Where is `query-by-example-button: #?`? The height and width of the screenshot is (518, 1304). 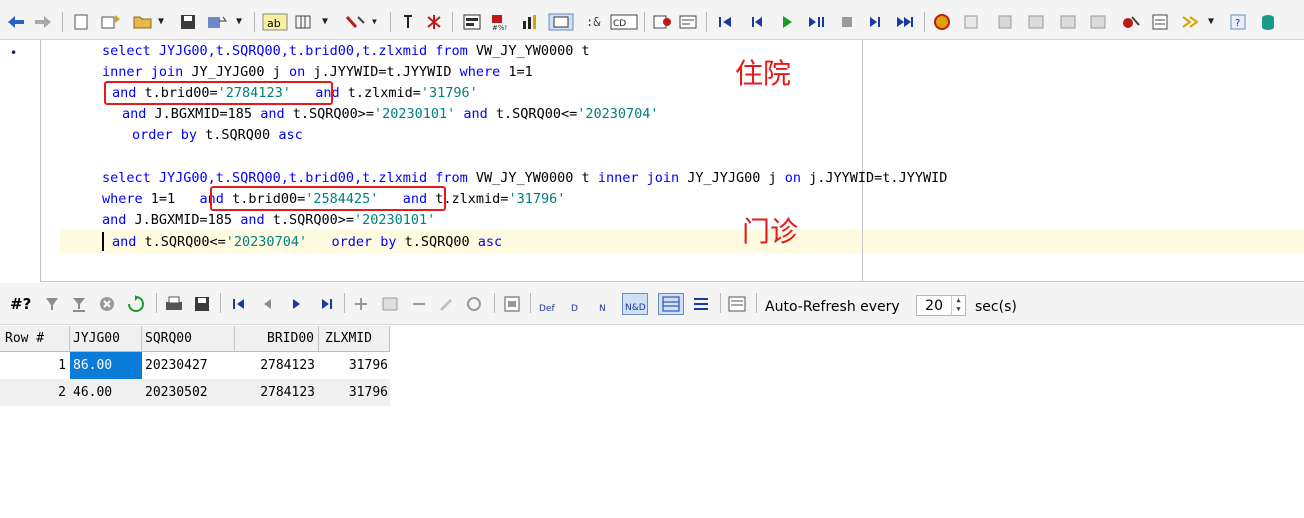
query-by-example-button: #? is located at coordinates (20, 304).